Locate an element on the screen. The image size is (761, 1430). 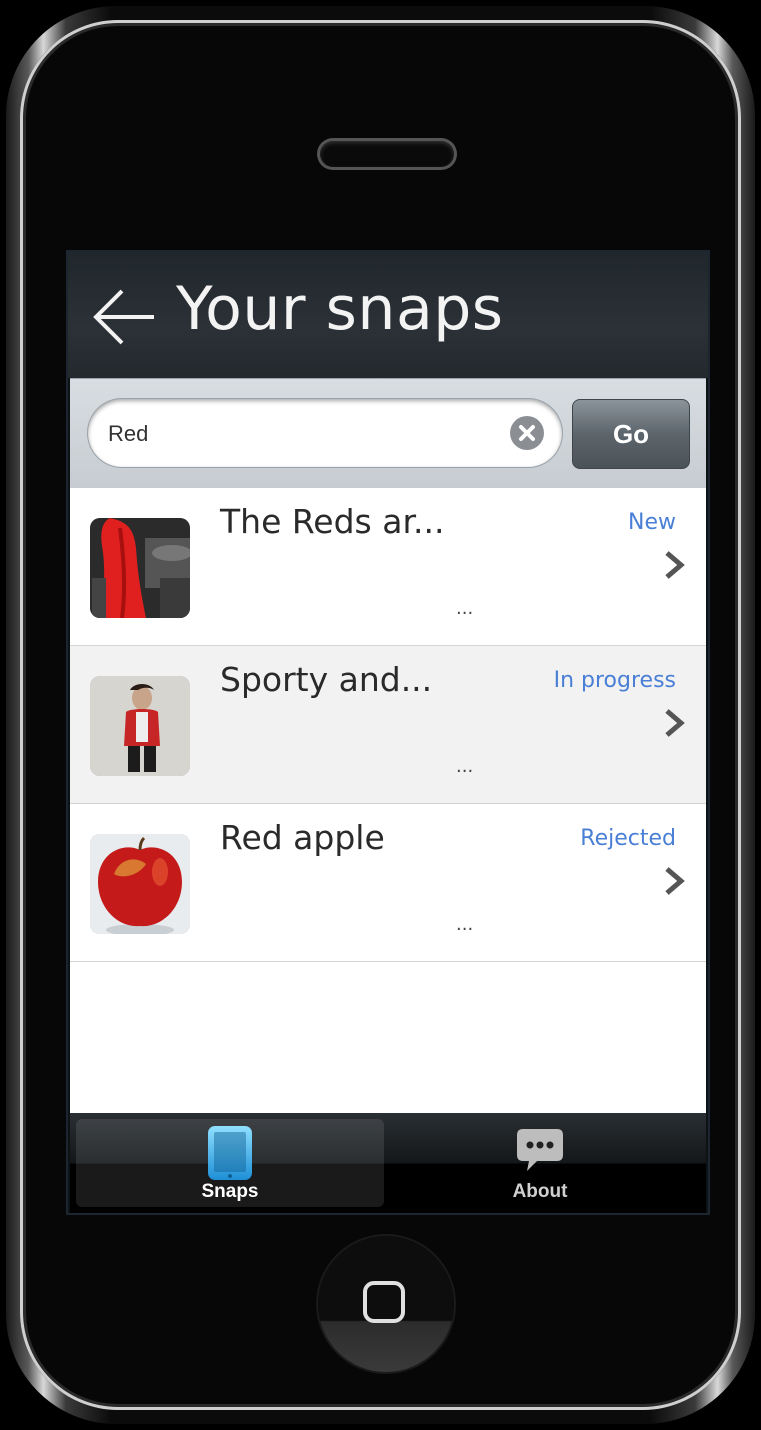
search-bar: Go is located at coordinates (388, 434).